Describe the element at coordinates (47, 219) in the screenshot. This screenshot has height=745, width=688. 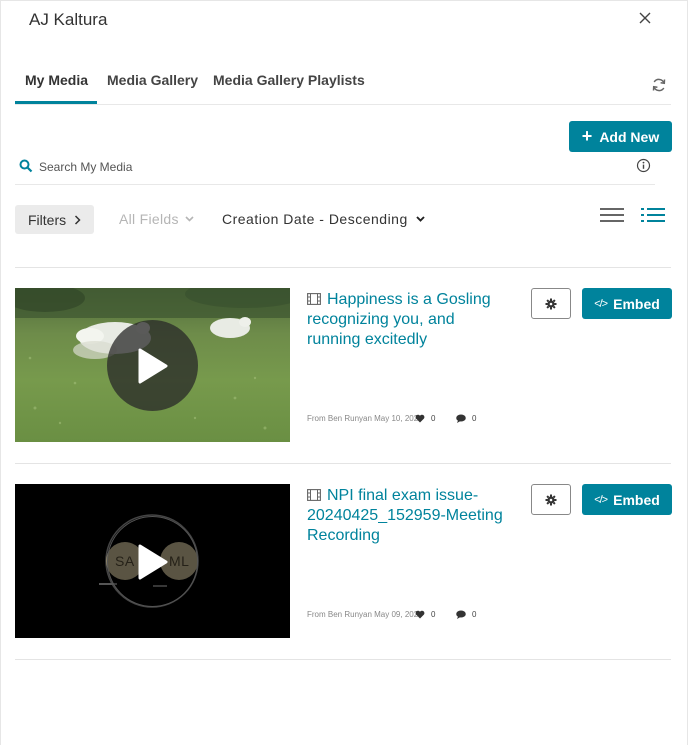
I see `filters-label: Filters` at that location.